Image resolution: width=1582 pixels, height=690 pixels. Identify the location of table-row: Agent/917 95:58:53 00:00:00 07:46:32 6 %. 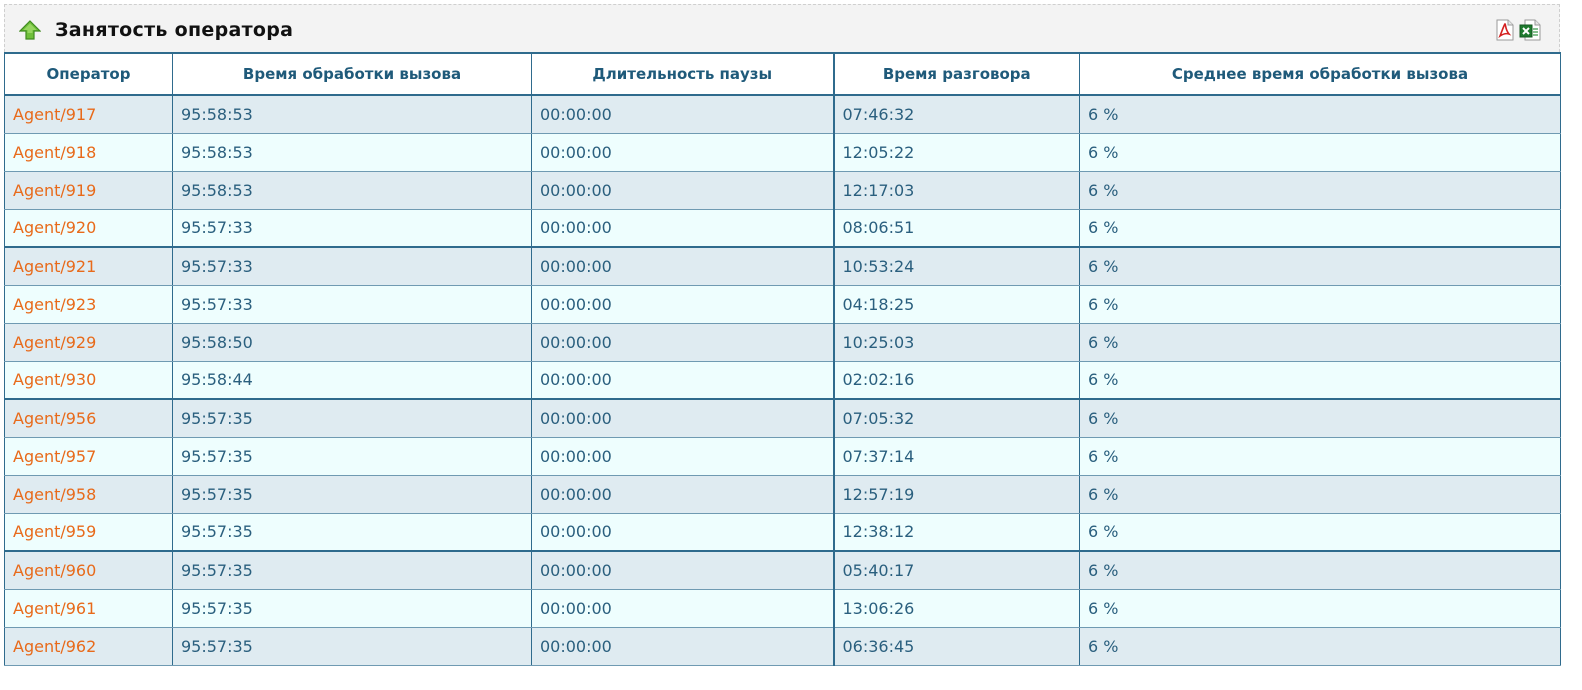
(782, 114).